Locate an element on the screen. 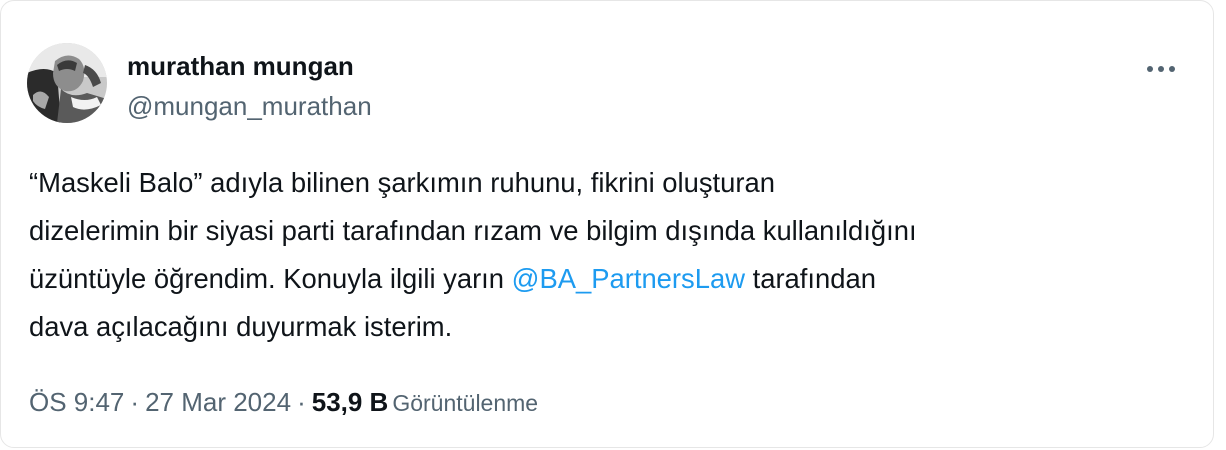 The width and height of the screenshot is (1226, 450). avatar-photo is located at coordinates (67, 83).